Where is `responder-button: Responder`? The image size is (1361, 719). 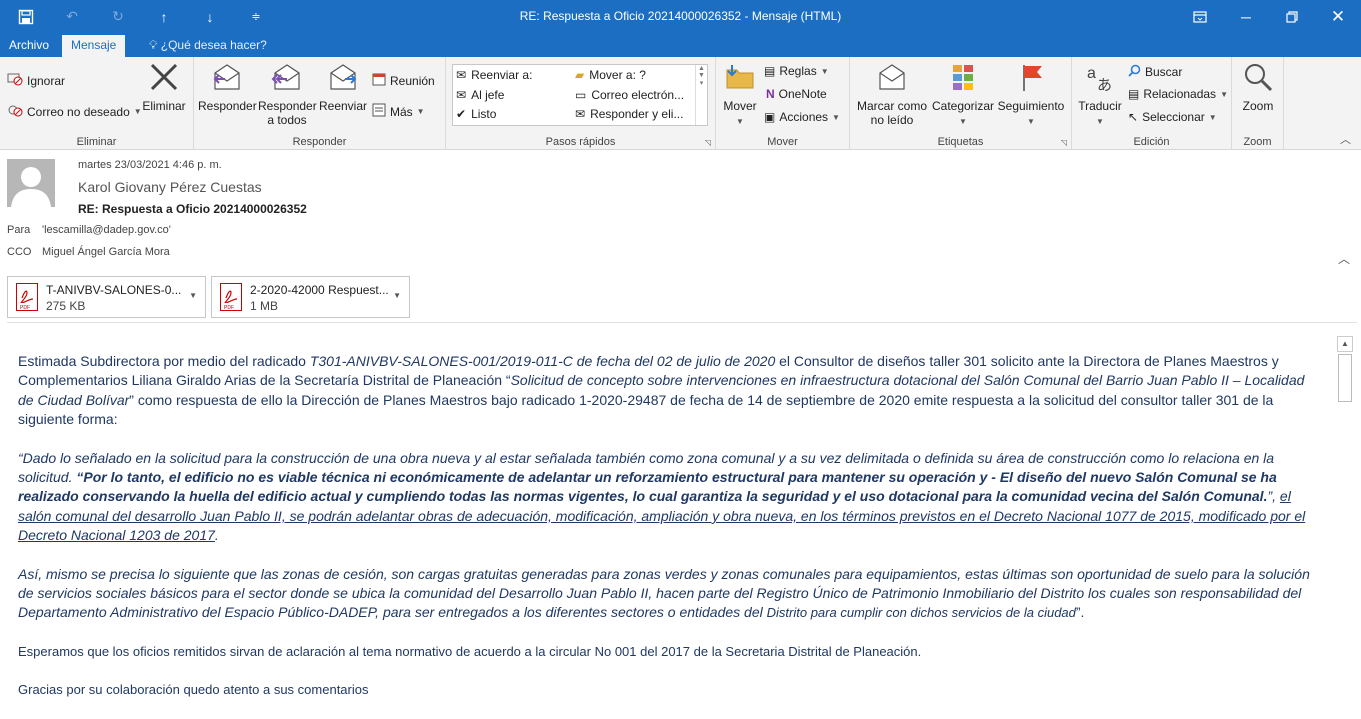
responder-button: Responder is located at coordinates (227, 87).